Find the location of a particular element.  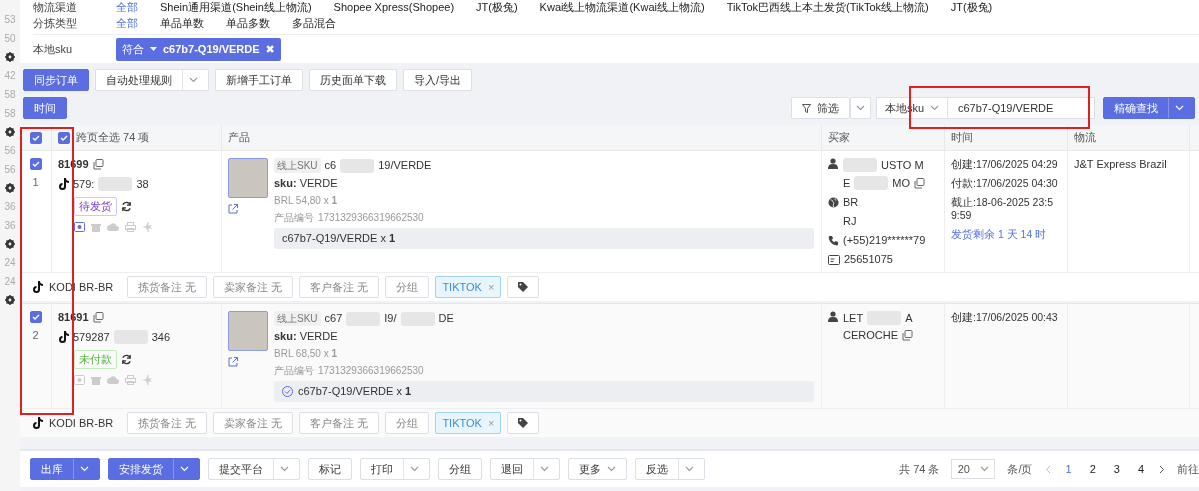

select-all-checkbox is located at coordinates (35, 137).